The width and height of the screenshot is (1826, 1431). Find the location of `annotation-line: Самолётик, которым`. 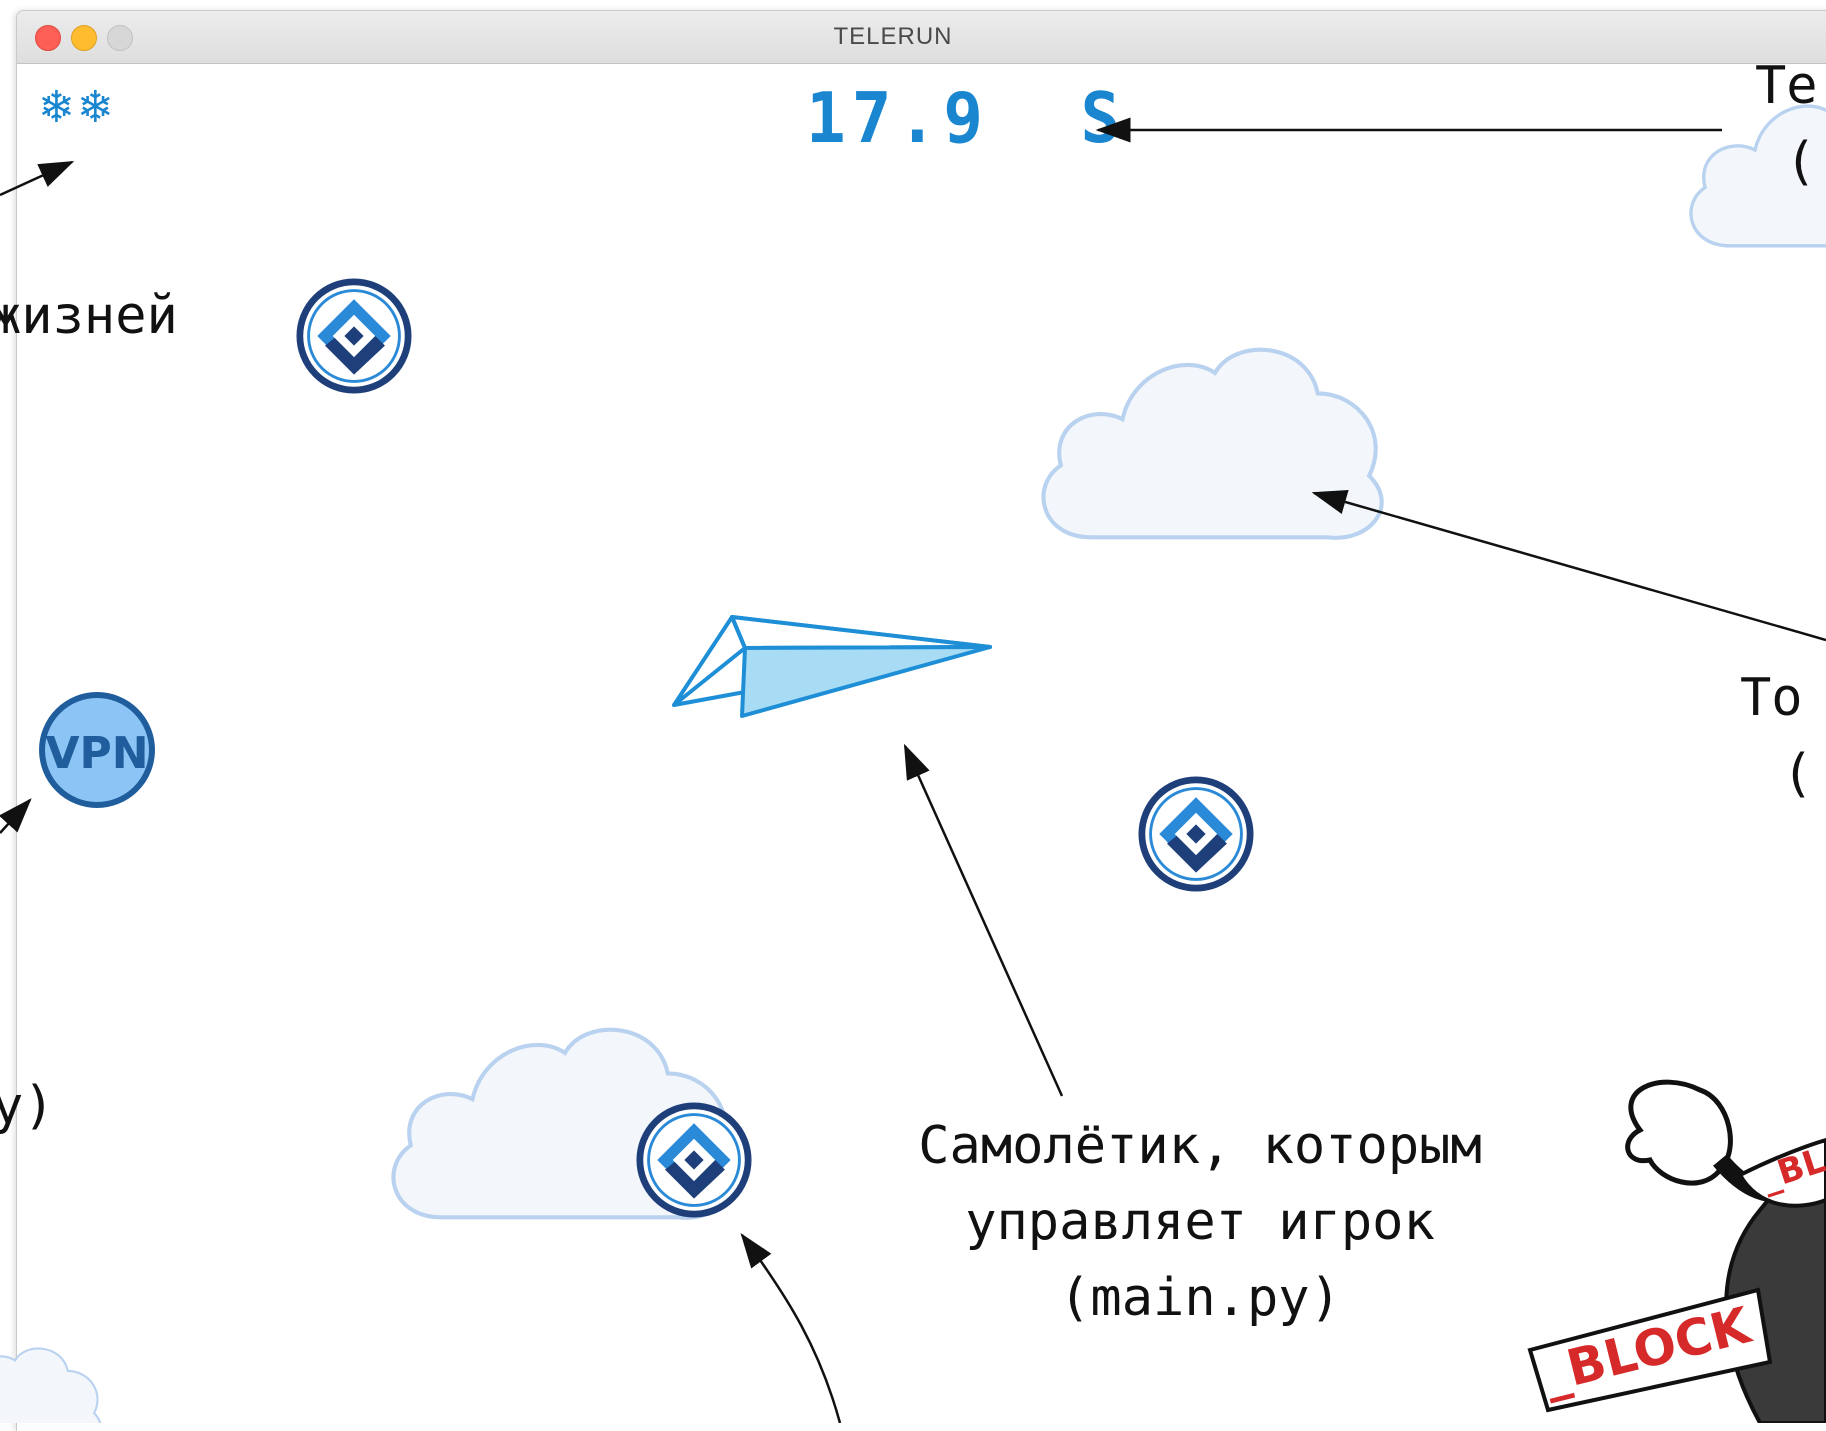

annotation-line: Самолётик, которым is located at coordinates (1200, 1146).